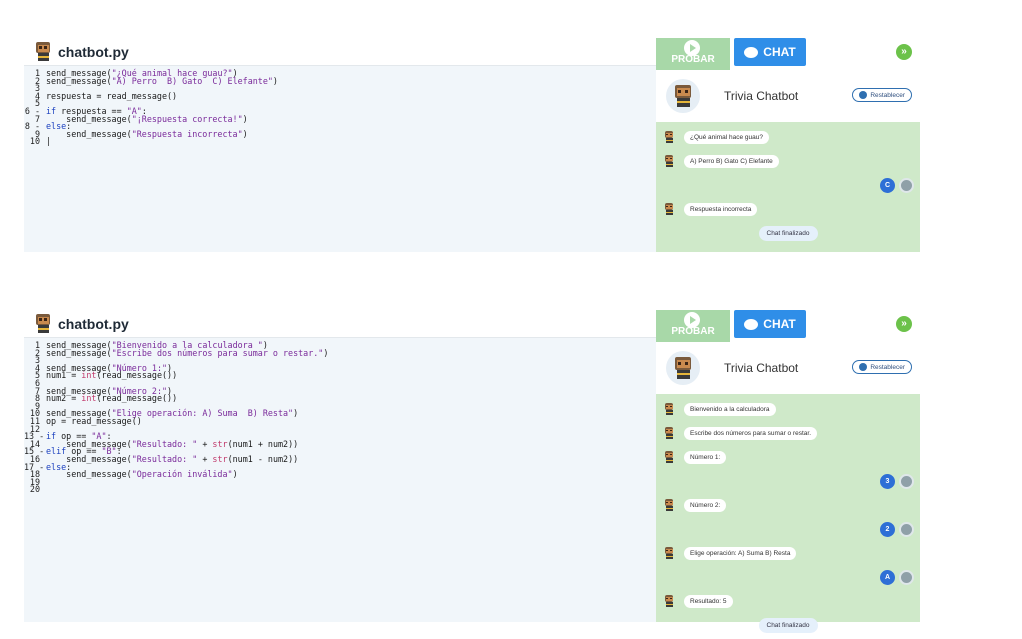 The image size is (1022, 639). I want to click on bot-message: Escribe dos números para sumar o restar., so click(788, 433).